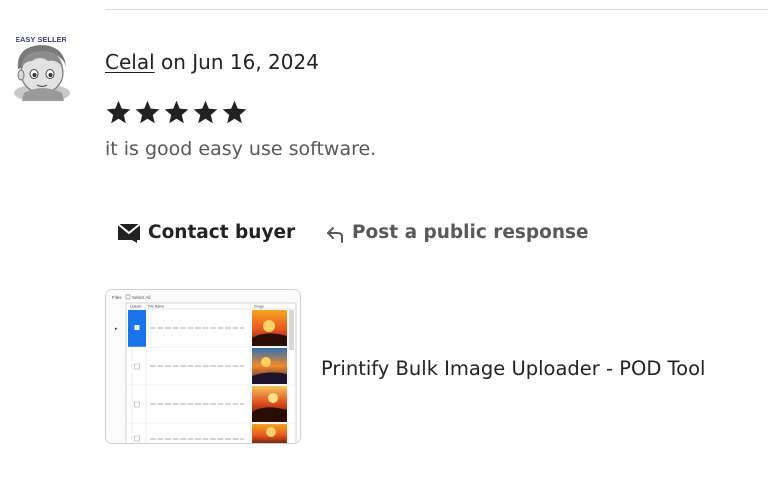 This screenshot has width=768, height=477. I want to click on svg-text: Select All, so click(141, 297).